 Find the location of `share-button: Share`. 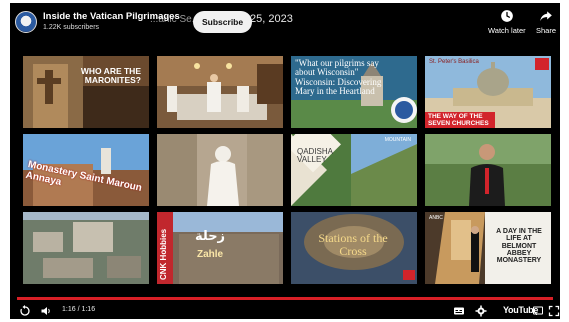

share-button: Share is located at coordinates (546, 22).